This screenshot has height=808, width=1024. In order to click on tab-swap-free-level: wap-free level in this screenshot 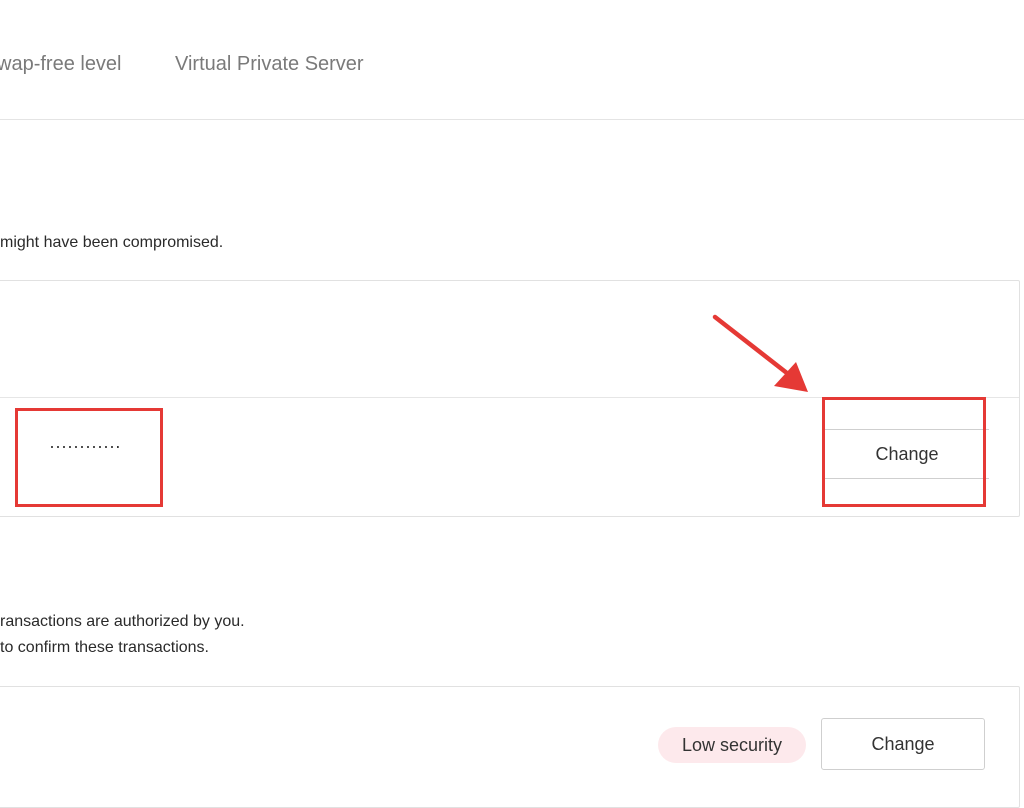, I will do `click(61, 64)`.